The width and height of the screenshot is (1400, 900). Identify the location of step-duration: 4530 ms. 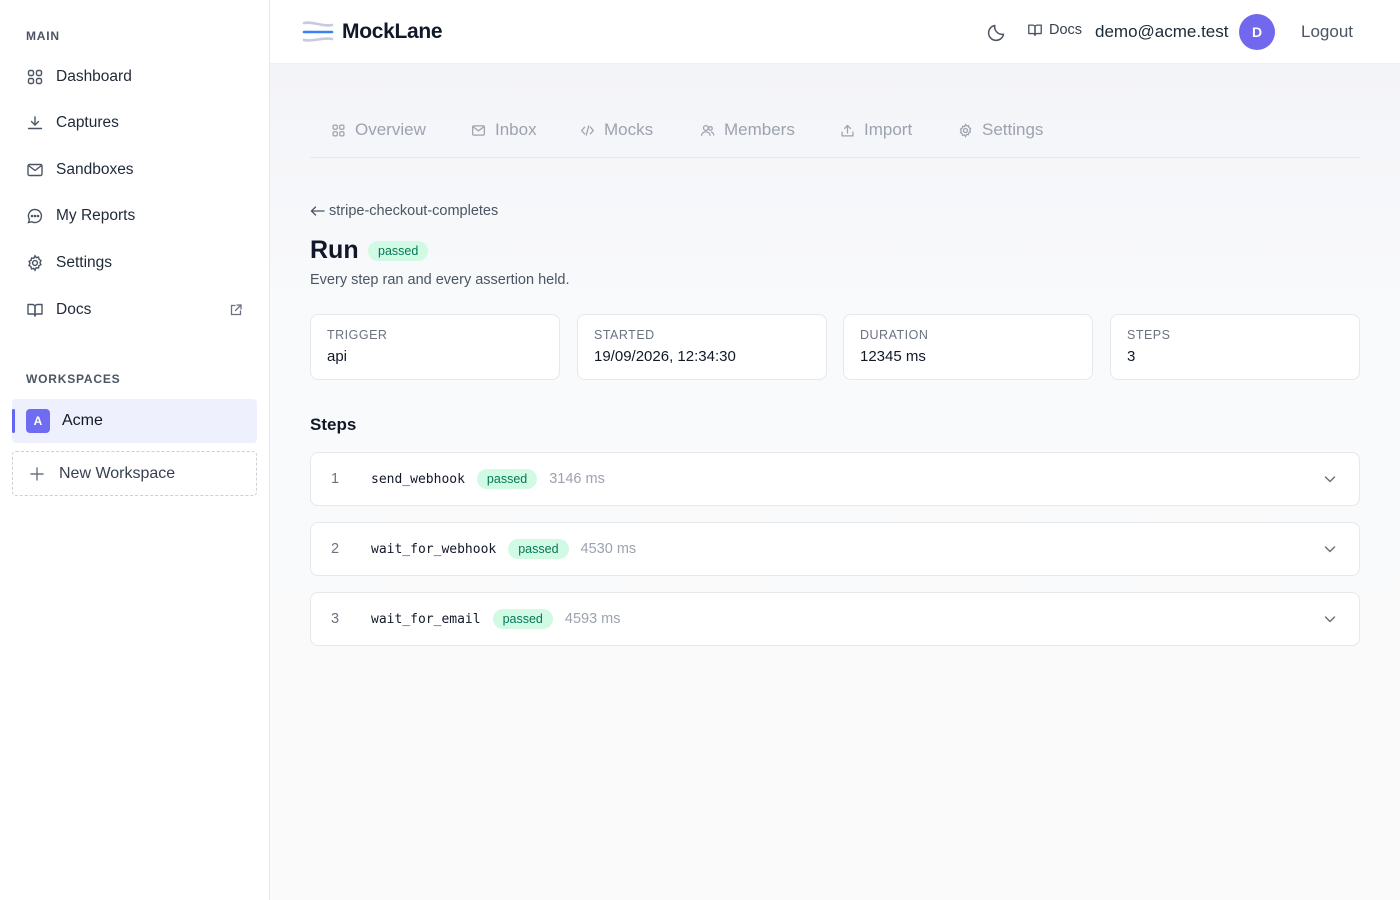
(608, 549).